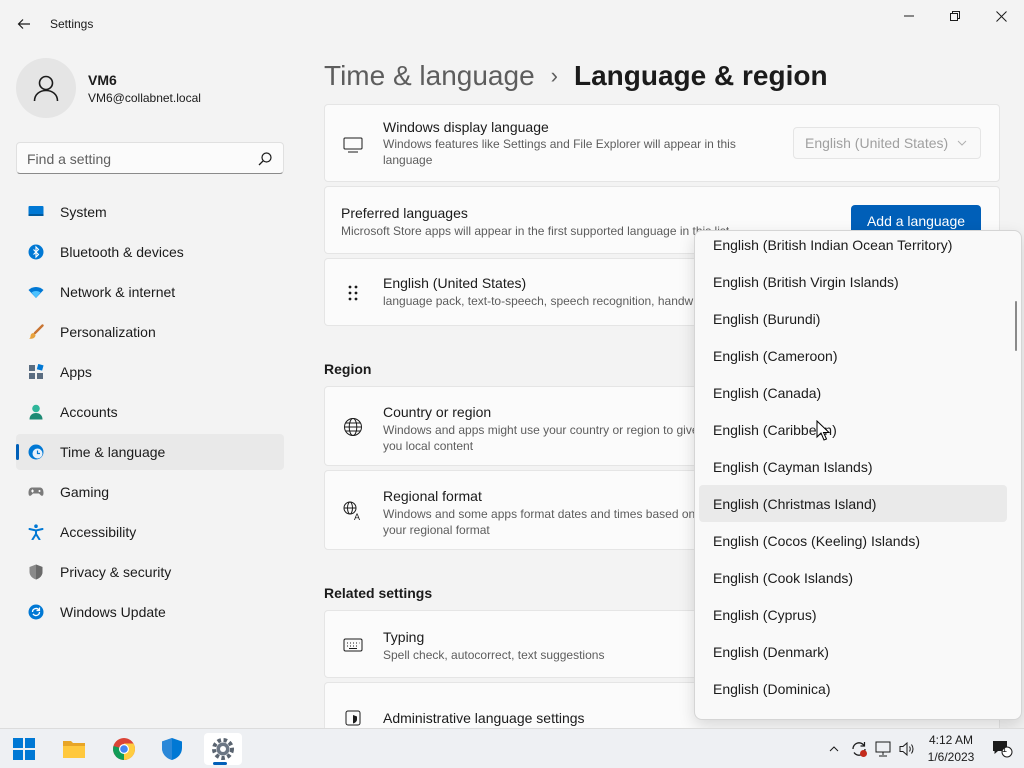 Image resolution: width=1024 pixels, height=768 pixels. I want to click on language-option: English (Eritrea), so click(853, 713).